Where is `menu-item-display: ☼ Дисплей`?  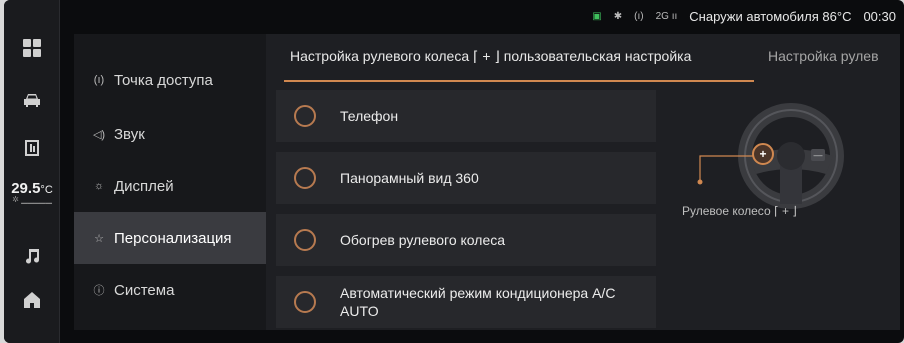 menu-item-display: ☼ Дисплей is located at coordinates (170, 186).